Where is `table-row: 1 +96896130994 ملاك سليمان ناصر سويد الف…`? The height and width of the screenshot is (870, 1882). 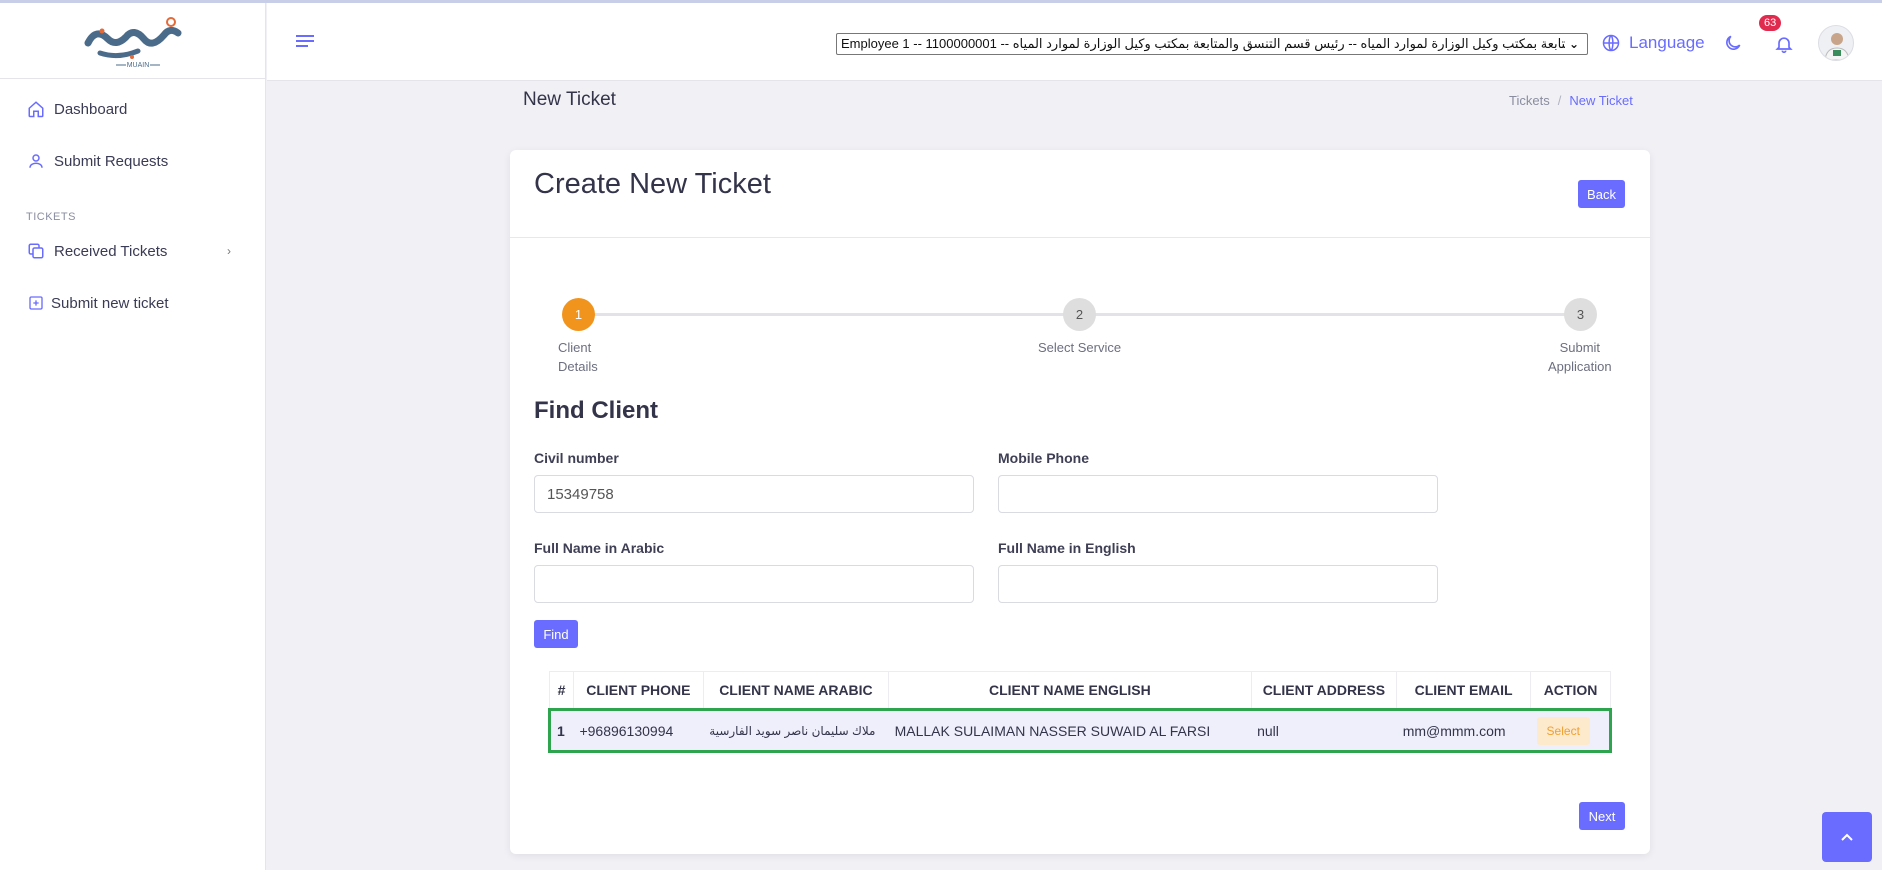
table-row: 1 +96896130994 ملاك سليمان ناصر سويد الف… is located at coordinates (1080, 730).